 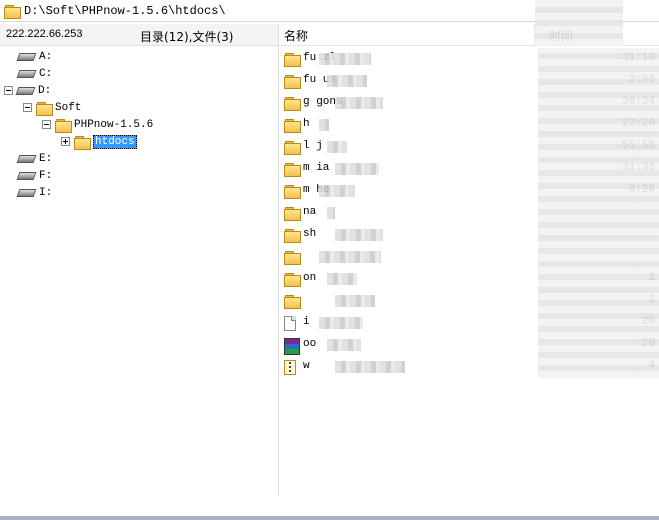 I want to click on tree-item-drive-i: I:, so click(x=35, y=192).